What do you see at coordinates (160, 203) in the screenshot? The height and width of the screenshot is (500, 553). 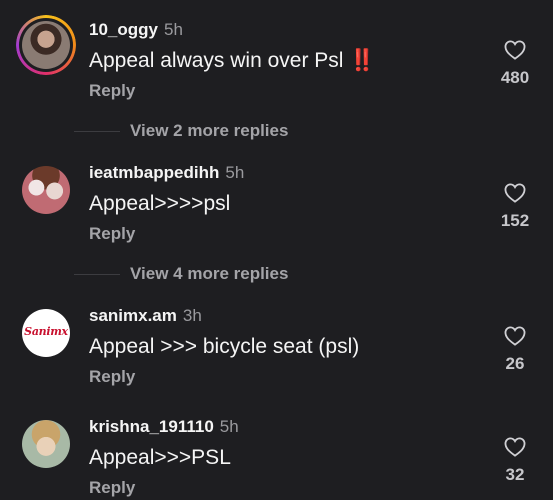 I see `comment-text: Appeal>>>>psl` at bounding box center [160, 203].